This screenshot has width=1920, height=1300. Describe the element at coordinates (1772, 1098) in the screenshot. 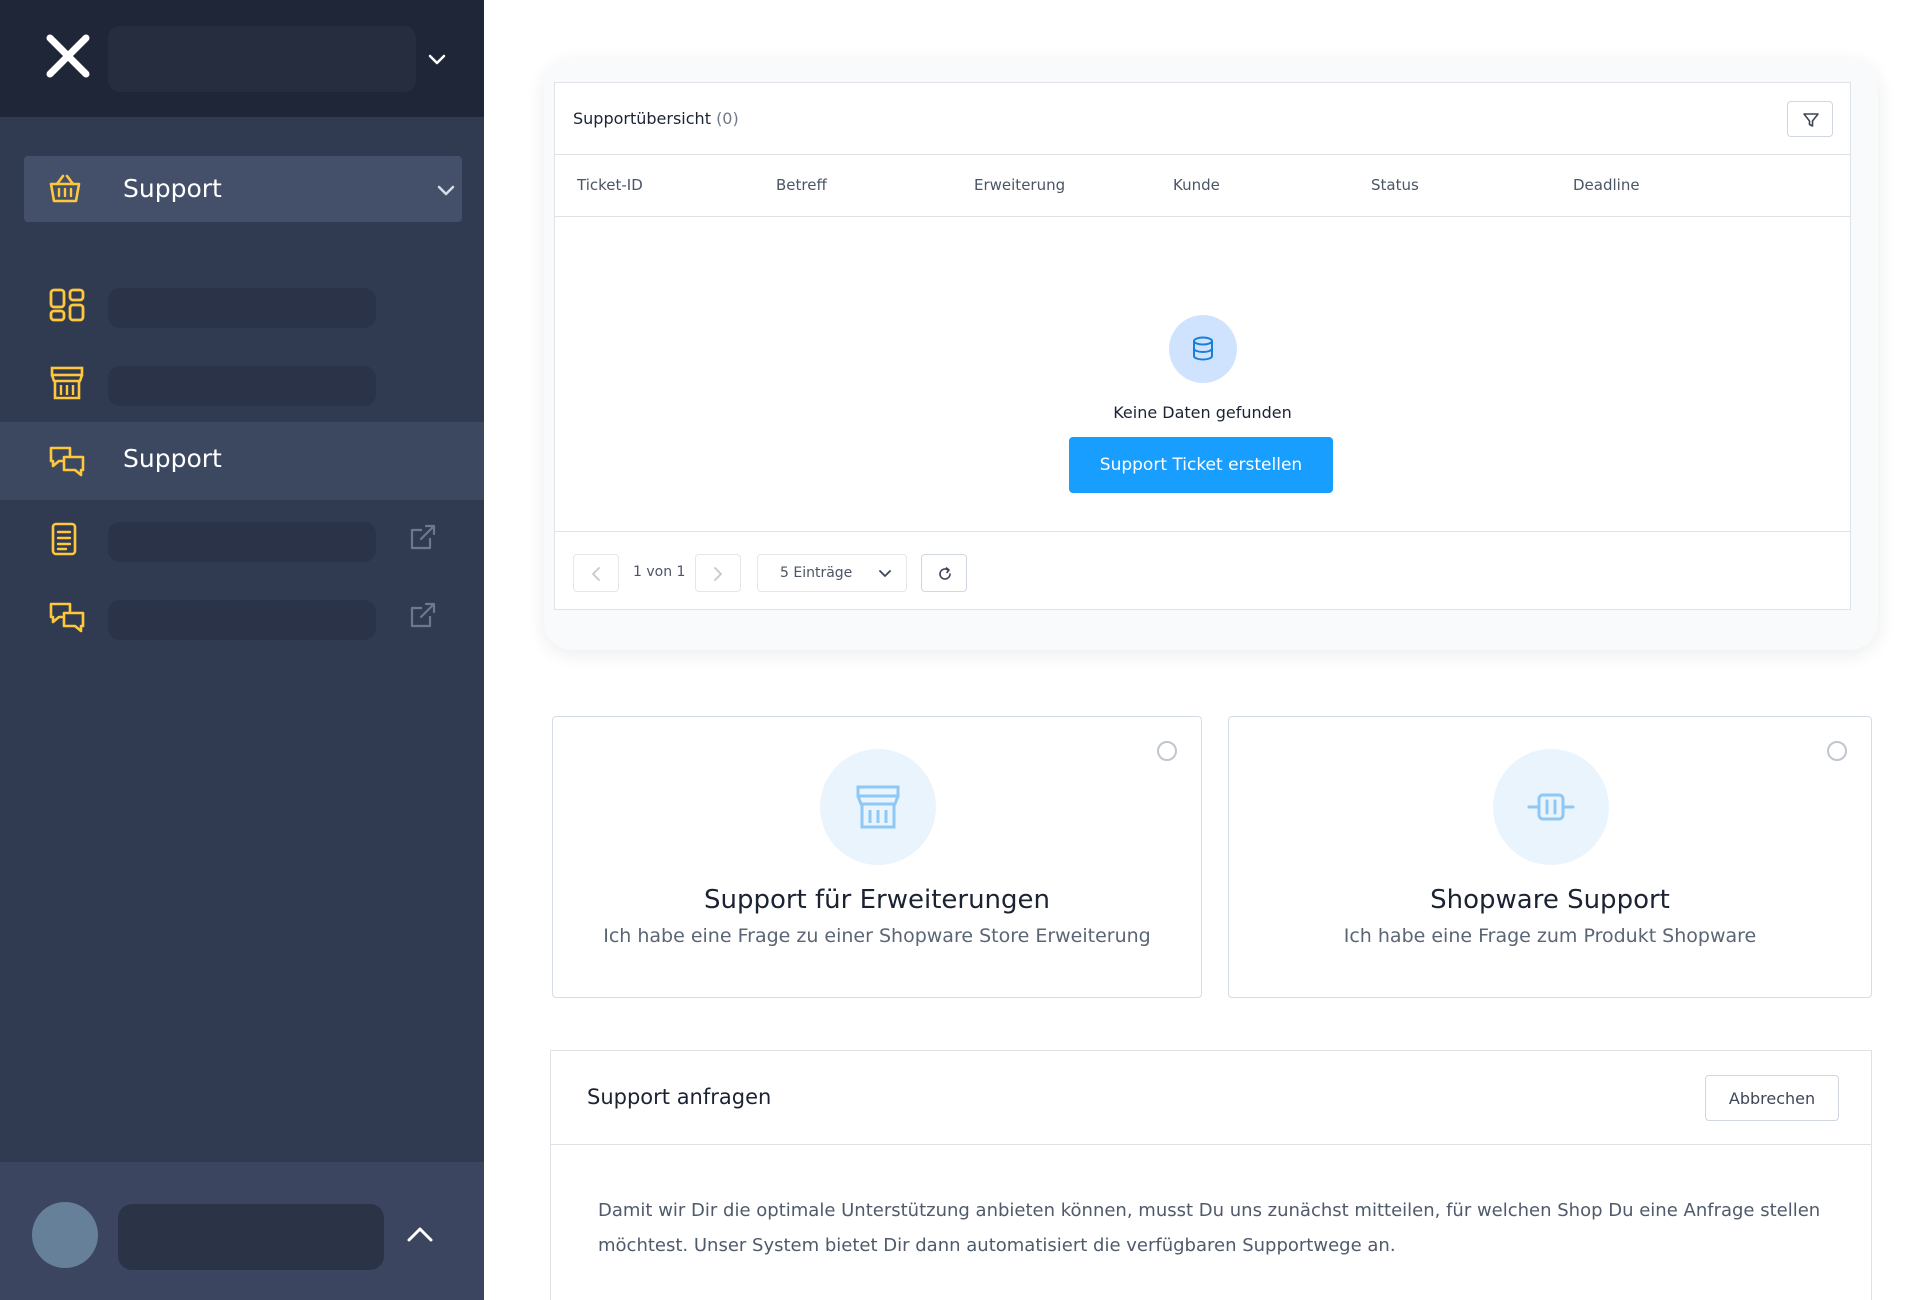

I see `cancel-button: Abbrechen` at that location.